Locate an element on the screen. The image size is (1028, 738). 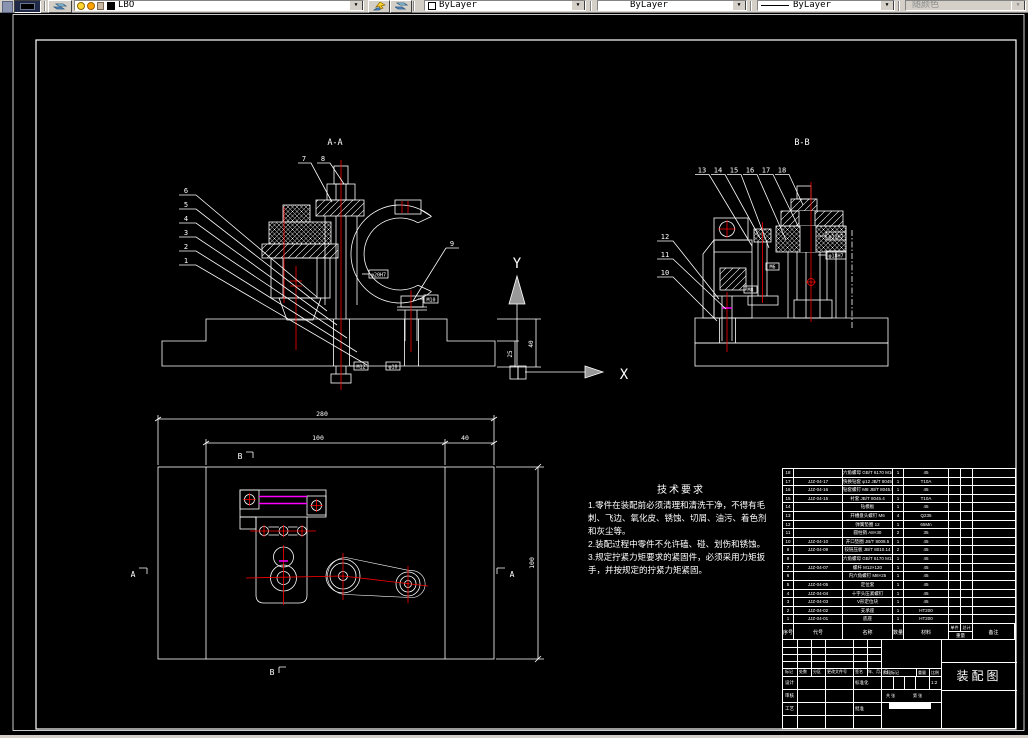
bom-header-weight: 重量 is located at coordinates (960, 635).